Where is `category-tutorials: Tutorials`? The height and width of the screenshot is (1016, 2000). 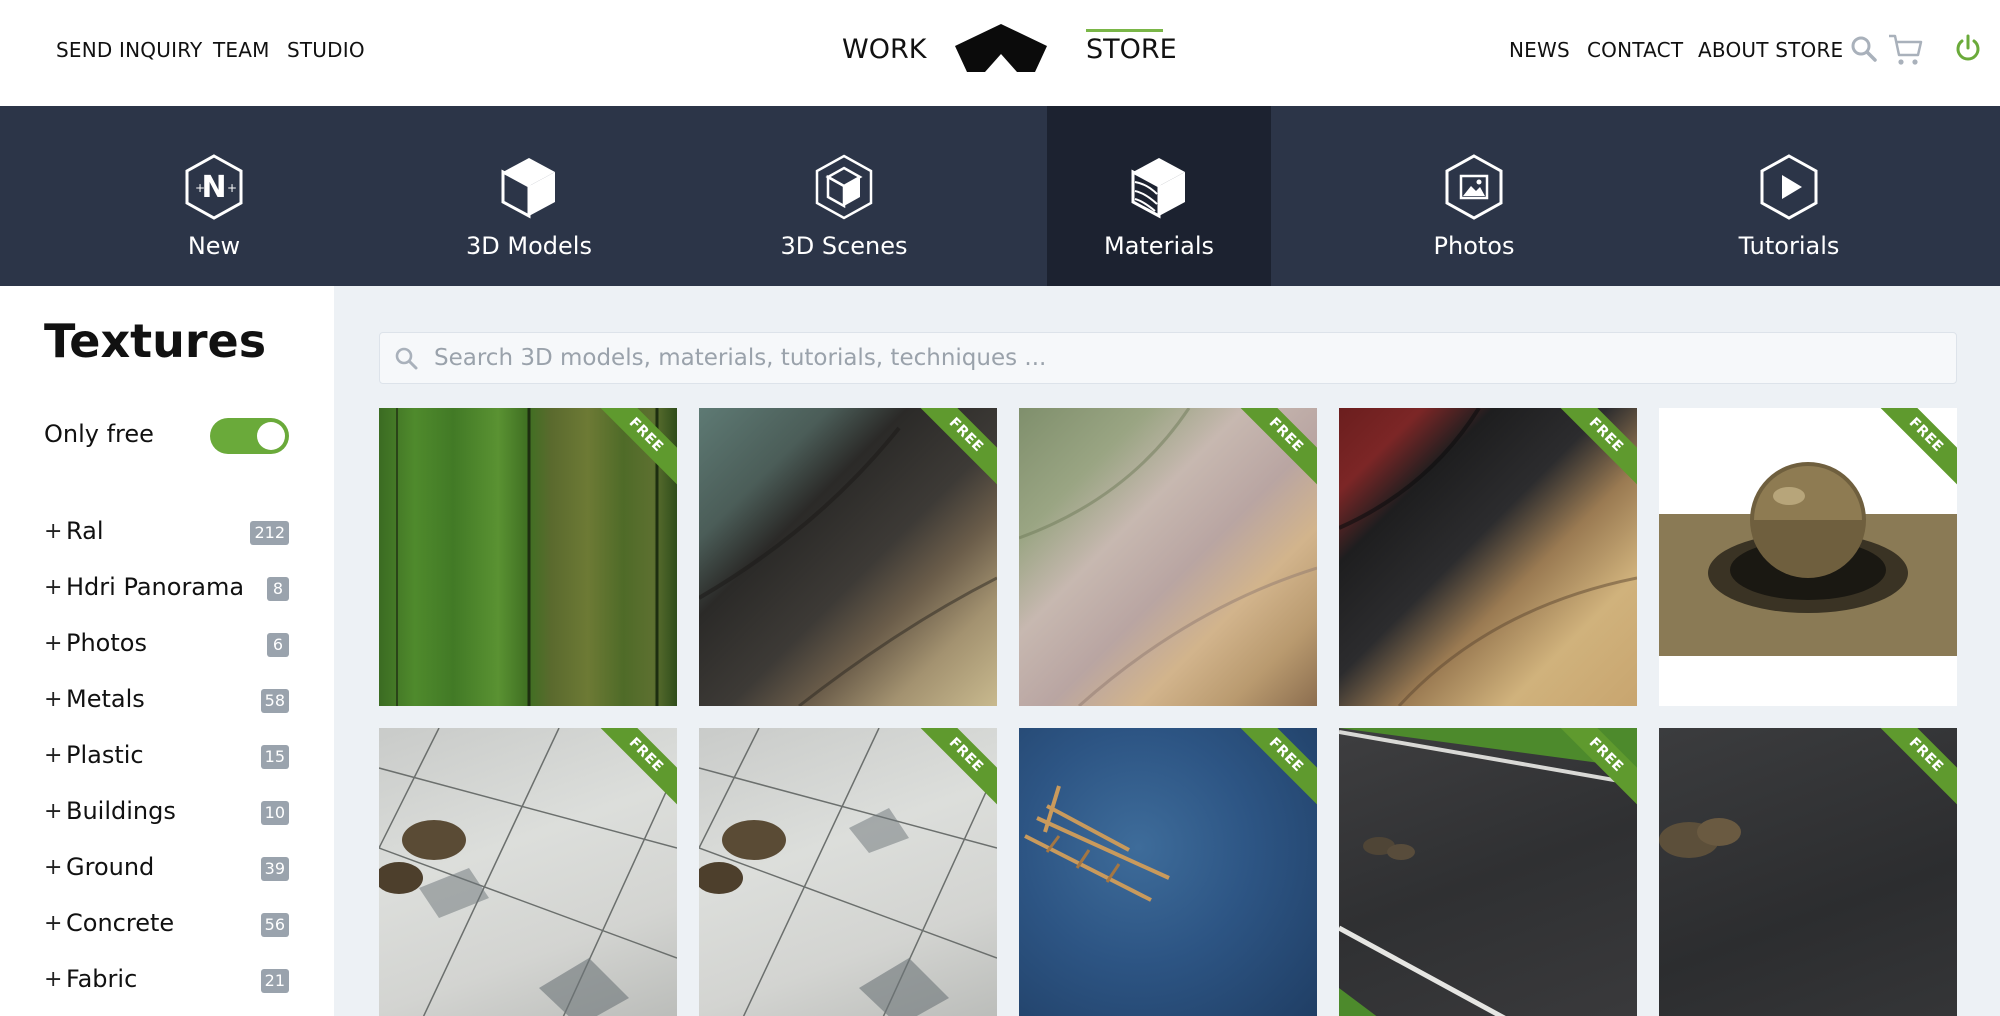
category-tutorials: Tutorials is located at coordinates (1789, 196).